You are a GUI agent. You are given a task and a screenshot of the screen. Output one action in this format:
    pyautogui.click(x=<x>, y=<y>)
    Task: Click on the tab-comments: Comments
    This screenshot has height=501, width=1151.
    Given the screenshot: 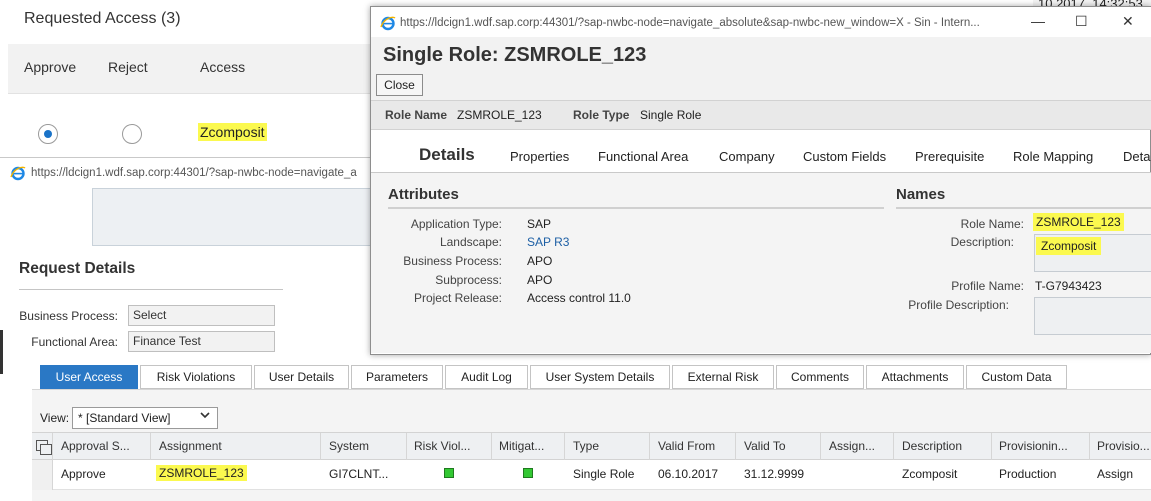 What is the action you would take?
    pyautogui.click(x=820, y=377)
    